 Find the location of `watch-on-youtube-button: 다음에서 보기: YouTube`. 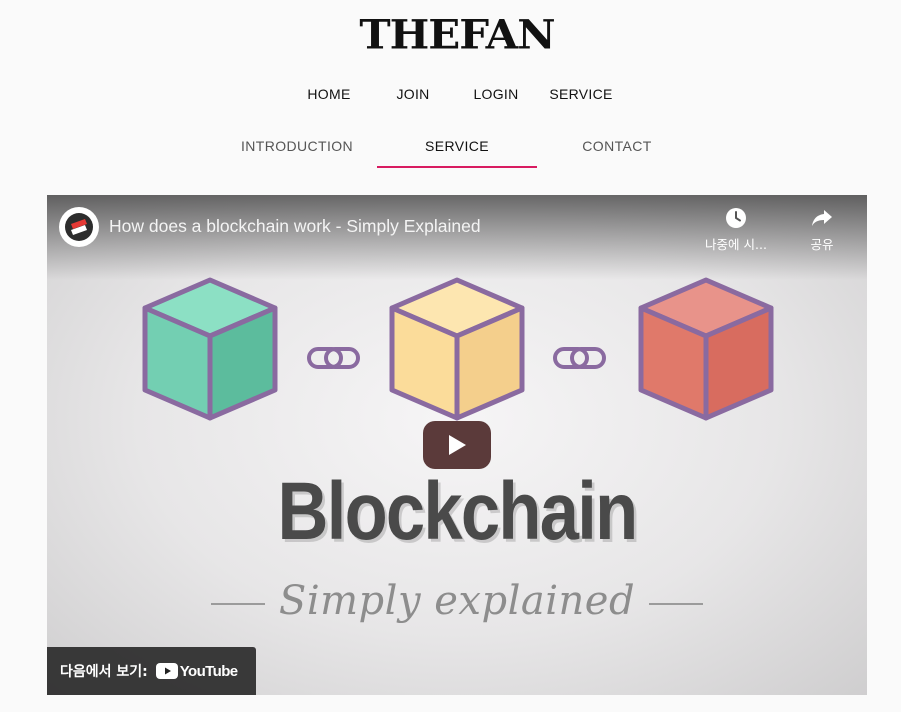

watch-on-youtube-button: 다음에서 보기: YouTube is located at coordinates (151, 671).